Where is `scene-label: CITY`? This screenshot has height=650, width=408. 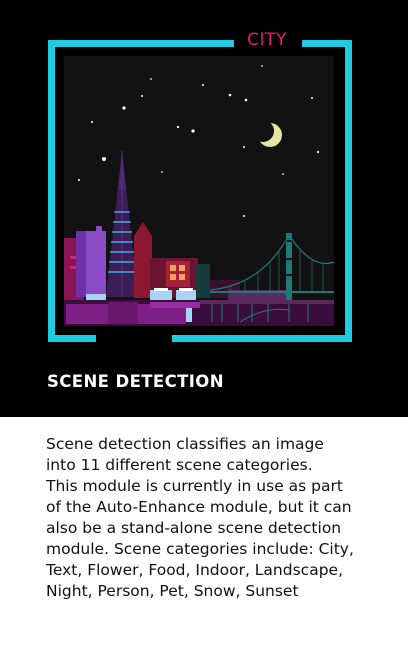
scene-label: CITY is located at coordinates (267, 40).